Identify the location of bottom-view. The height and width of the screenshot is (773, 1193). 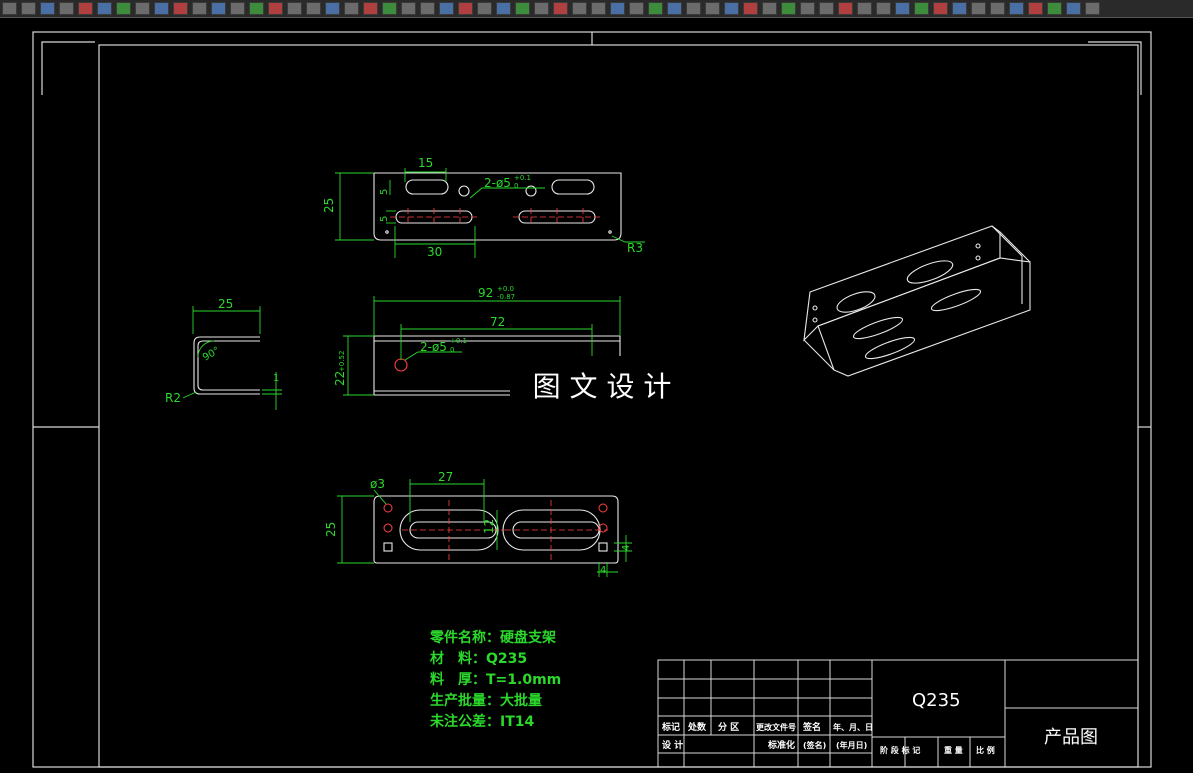
(496, 529).